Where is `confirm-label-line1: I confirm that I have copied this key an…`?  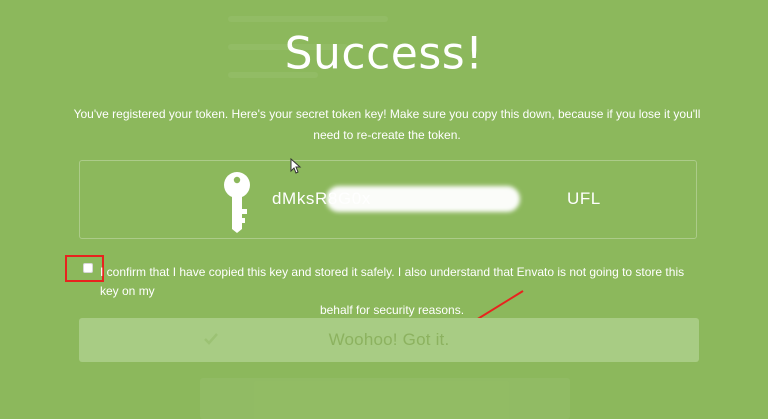 confirm-label-line1: I confirm that I have copied this key an… is located at coordinates (392, 281).